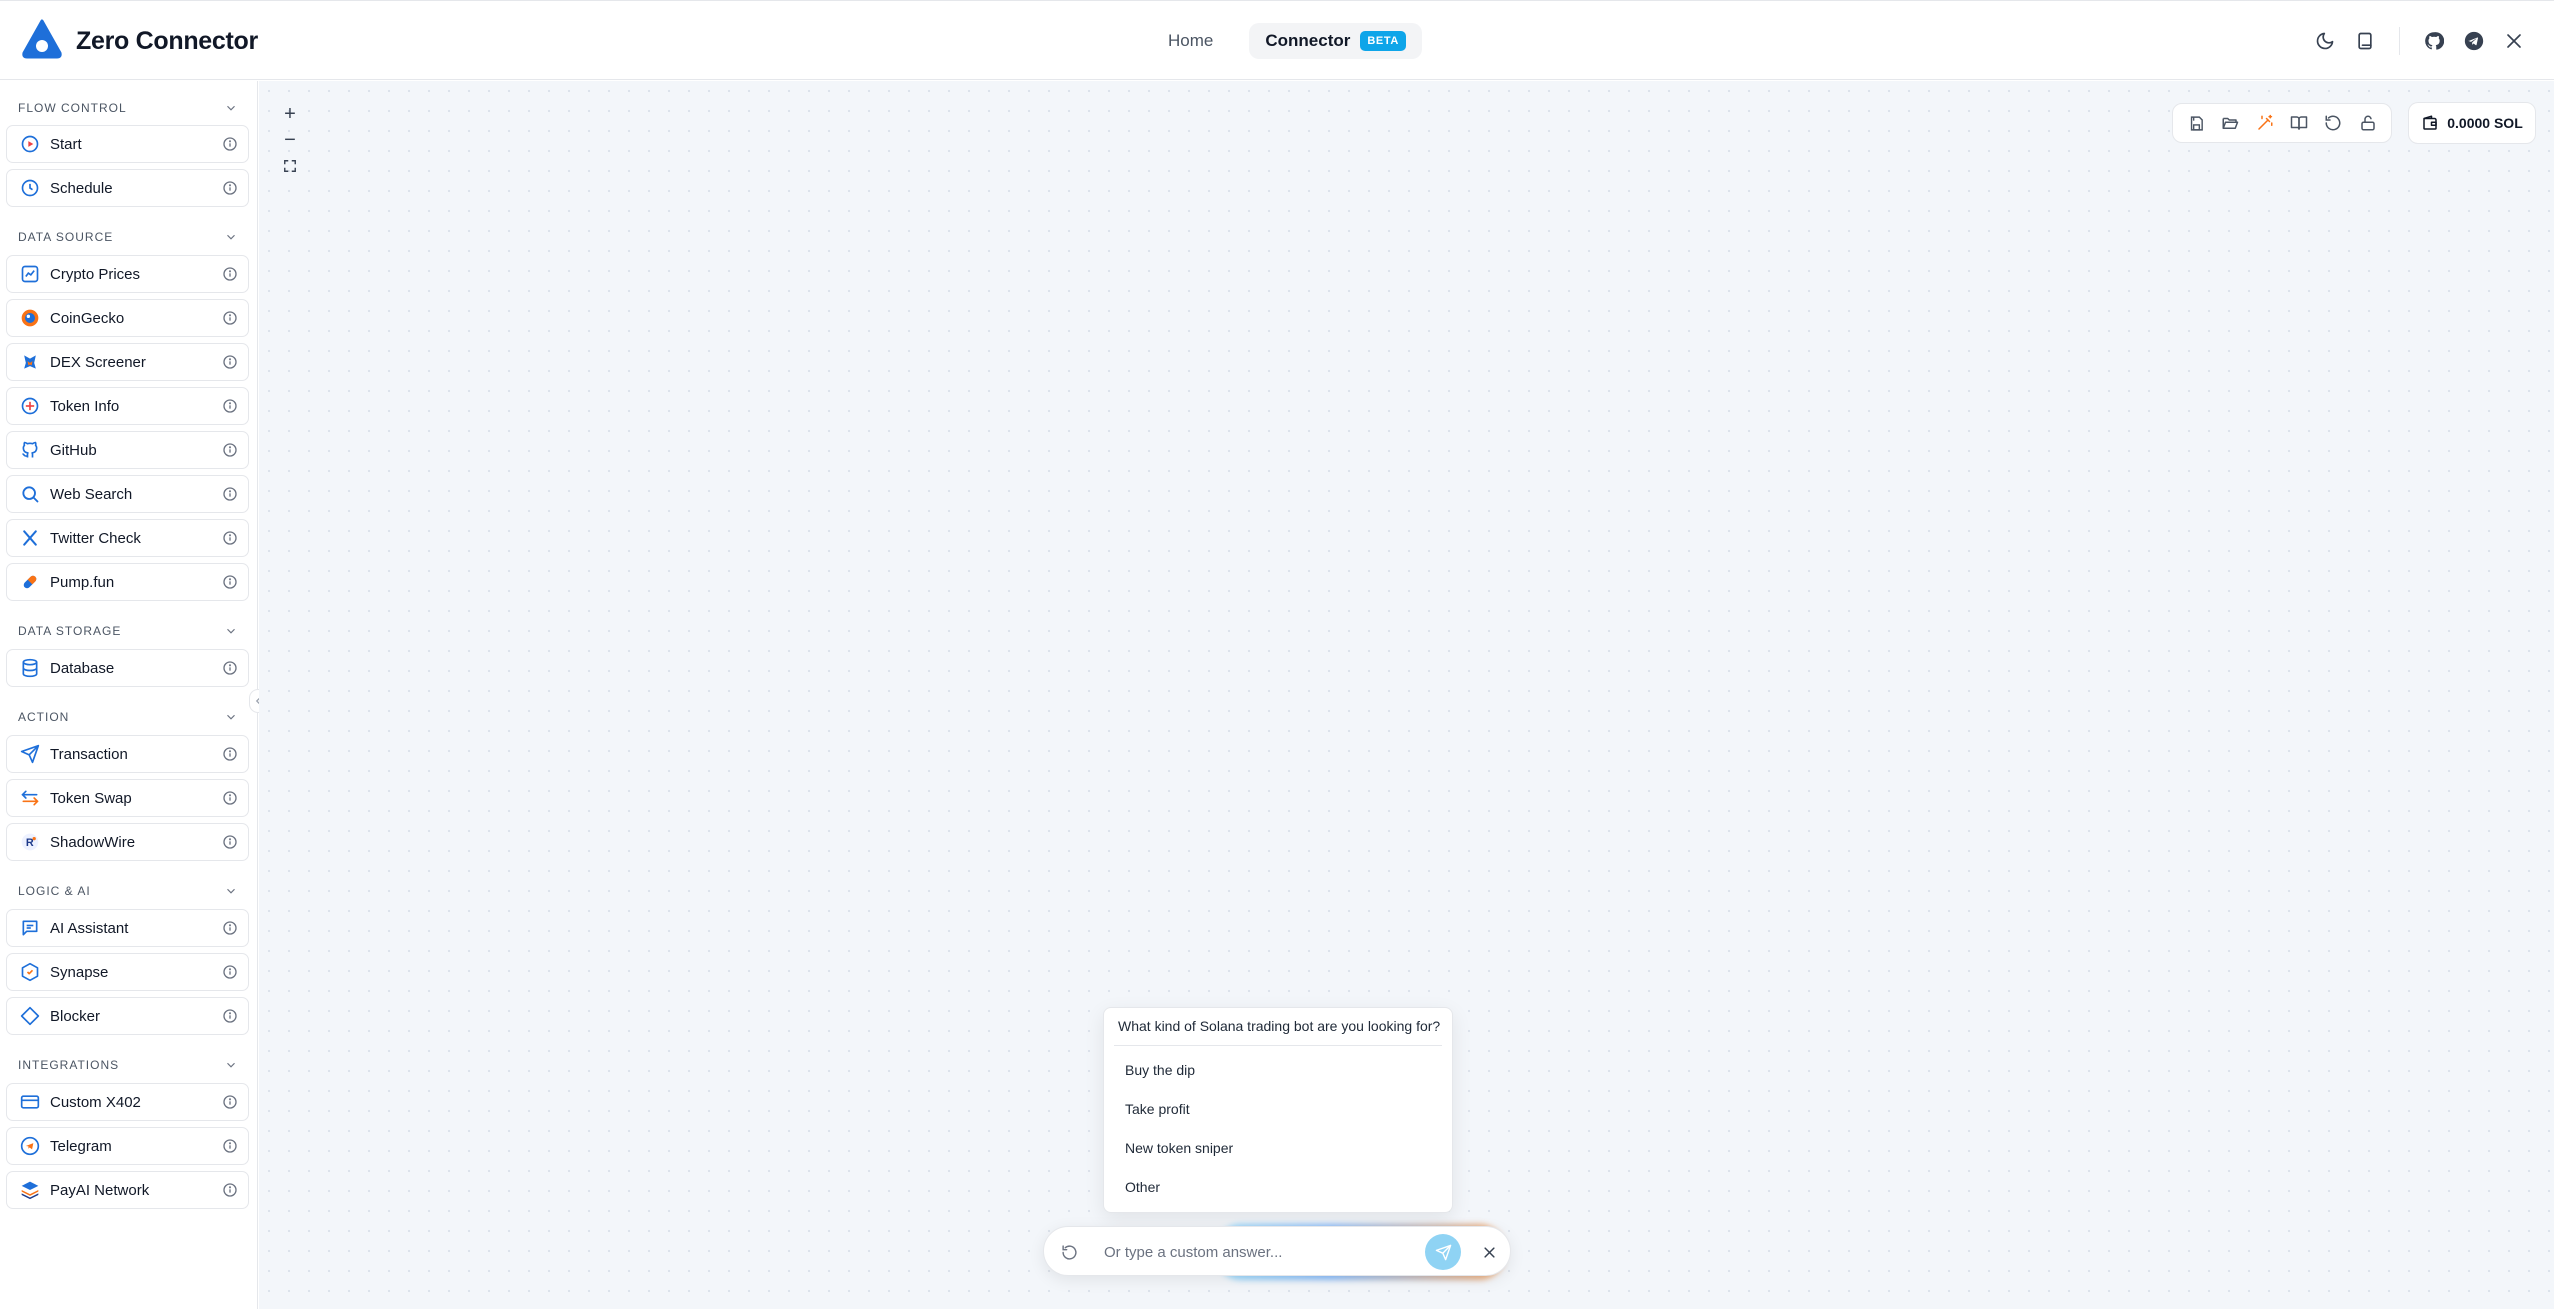  I want to click on sidebar-item-web-search: Web Search, so click(127, 494).